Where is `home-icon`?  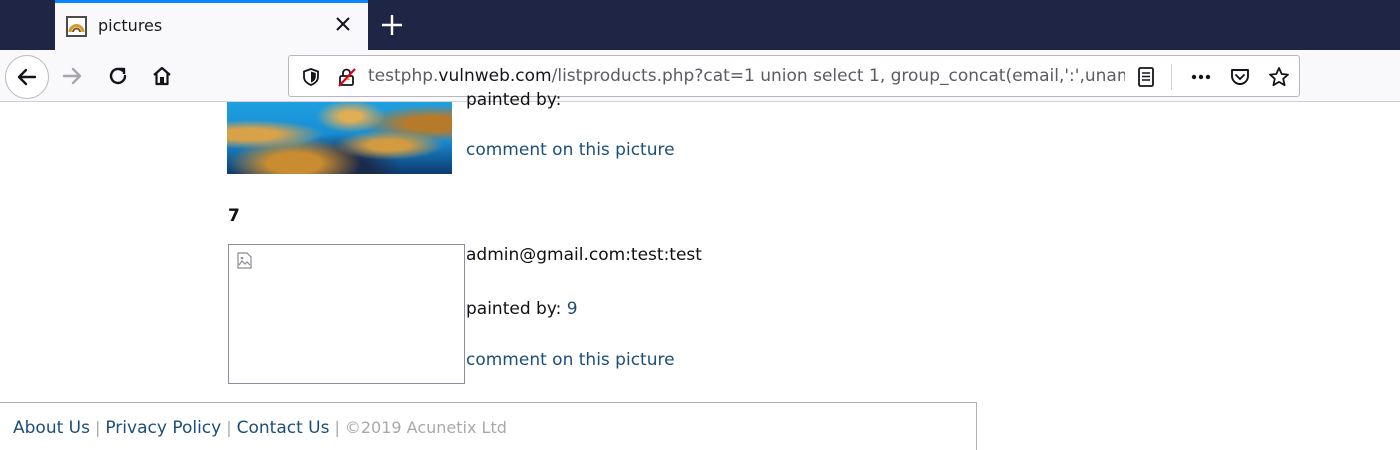
home-icon is located at coordinates (162, 76).